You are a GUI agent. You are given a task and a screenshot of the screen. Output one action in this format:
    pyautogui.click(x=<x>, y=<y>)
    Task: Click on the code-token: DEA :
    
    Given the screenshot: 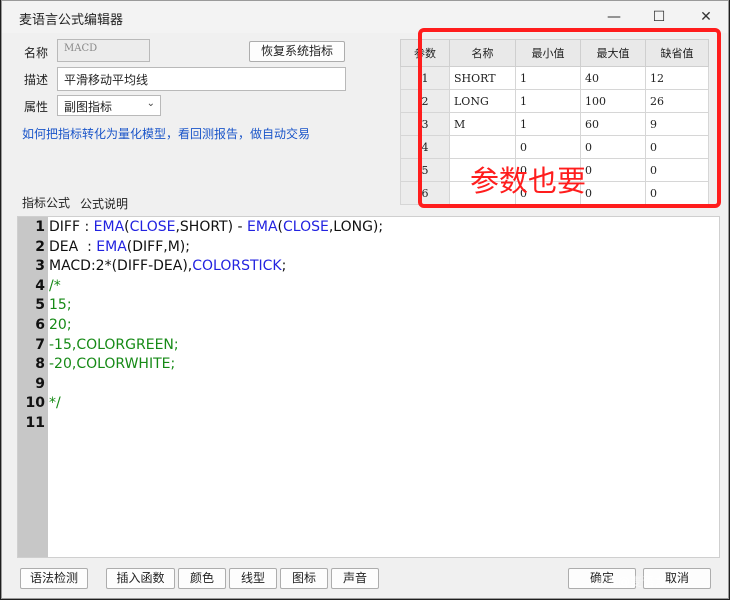 What is the action you would take?
    pyautogui.click(x=73, y=246)
    